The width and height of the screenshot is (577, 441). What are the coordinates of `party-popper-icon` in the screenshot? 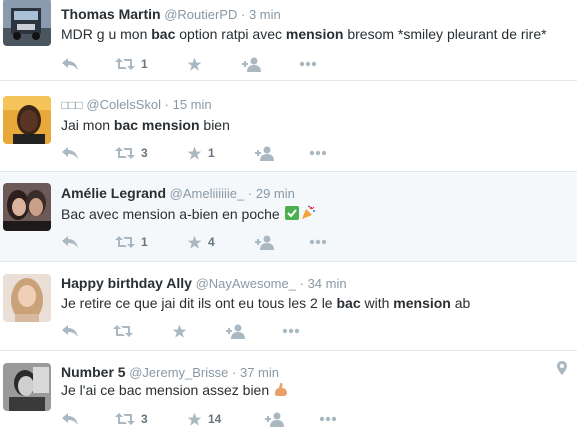 It's located at (308, 214).